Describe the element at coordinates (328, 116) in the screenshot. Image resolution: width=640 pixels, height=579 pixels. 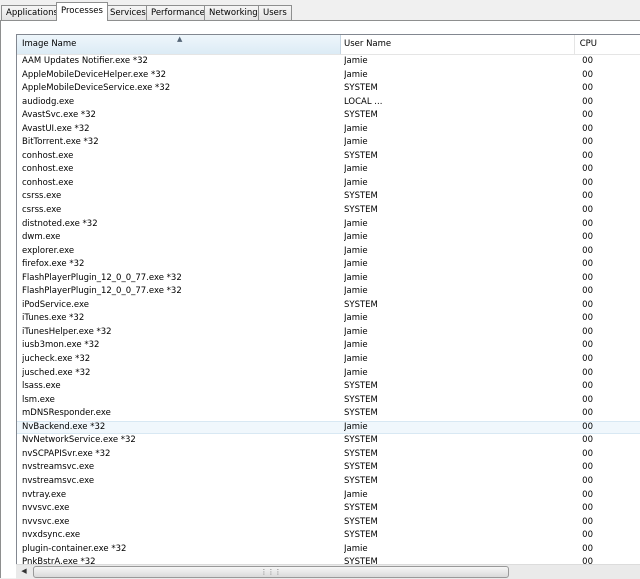
I see `process-row: AvastSvc.exe *32 SYSTEM 00` at that location.